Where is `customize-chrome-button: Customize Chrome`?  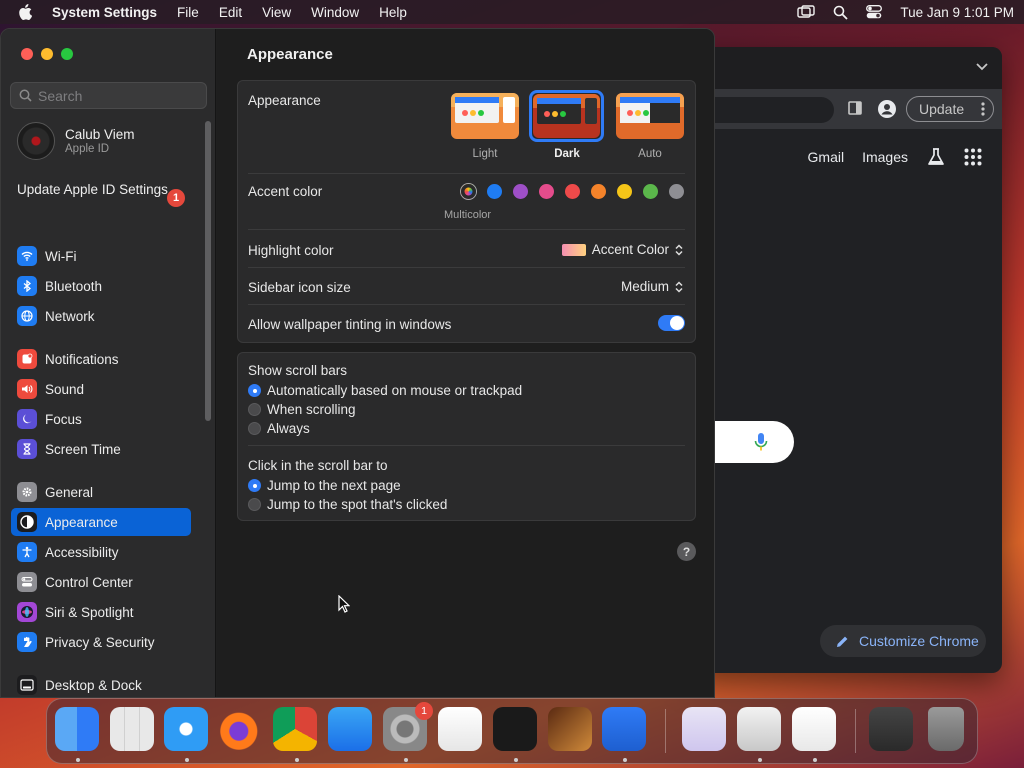
customize-chrome-button: Customize Chrome is located at coordinates (903, 641).